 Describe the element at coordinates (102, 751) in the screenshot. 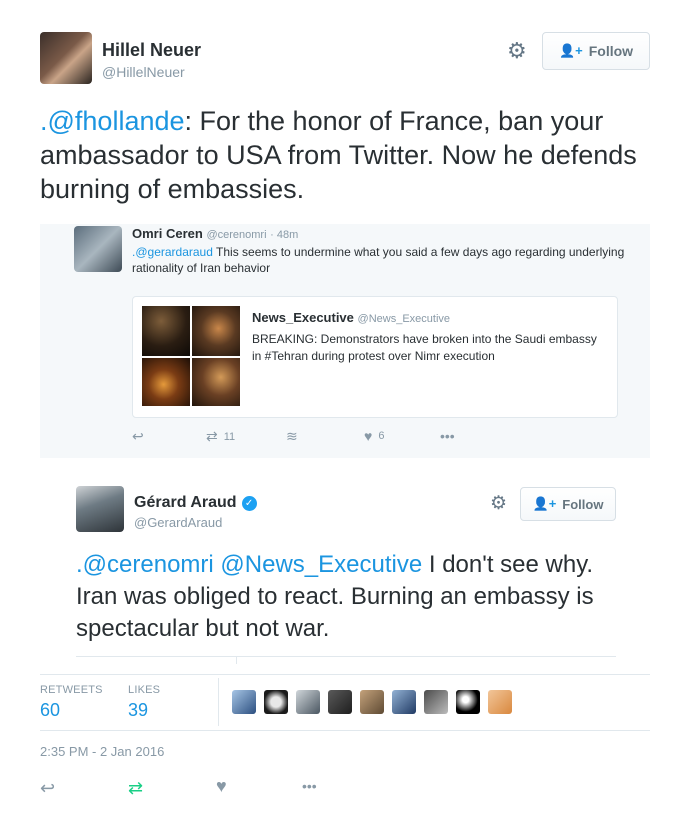

I see `tweet-timestamp: 2:35 PM - 2 Jan 2016` at that location.